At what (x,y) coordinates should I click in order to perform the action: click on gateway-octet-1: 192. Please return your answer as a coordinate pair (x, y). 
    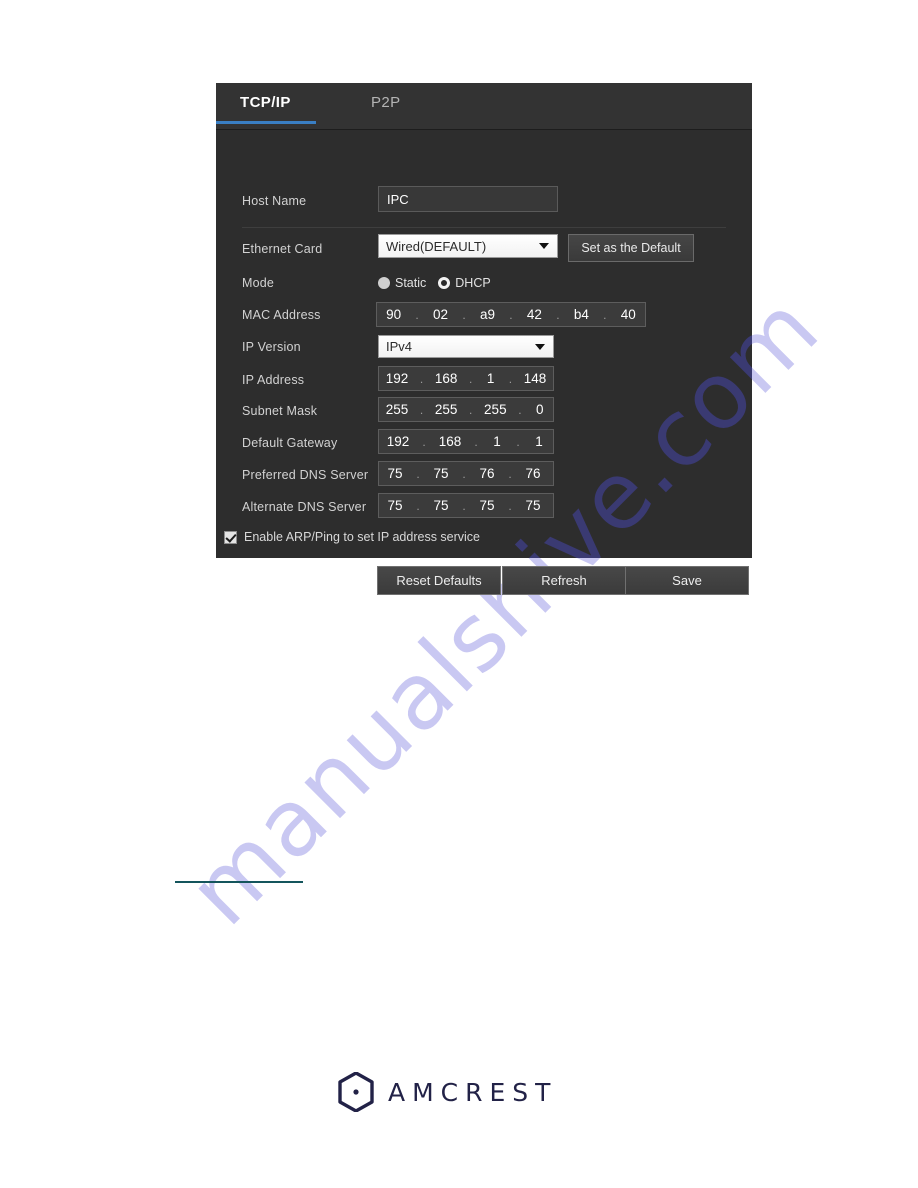
    Looking at the image, I should click on (398, 441).